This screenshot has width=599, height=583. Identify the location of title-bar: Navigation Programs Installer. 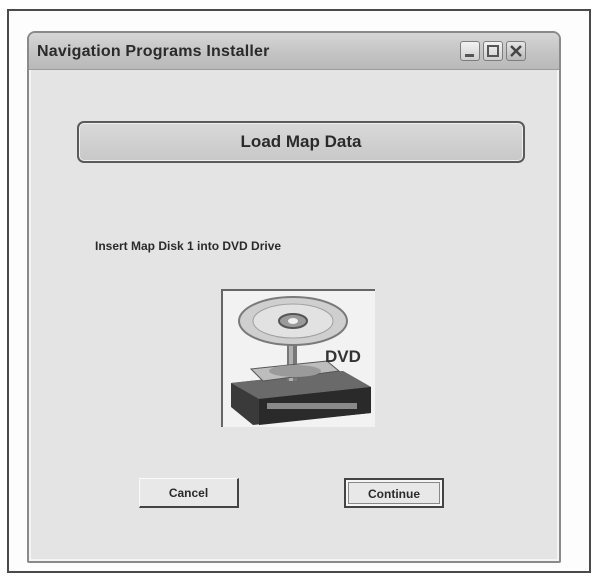
(294, 51).